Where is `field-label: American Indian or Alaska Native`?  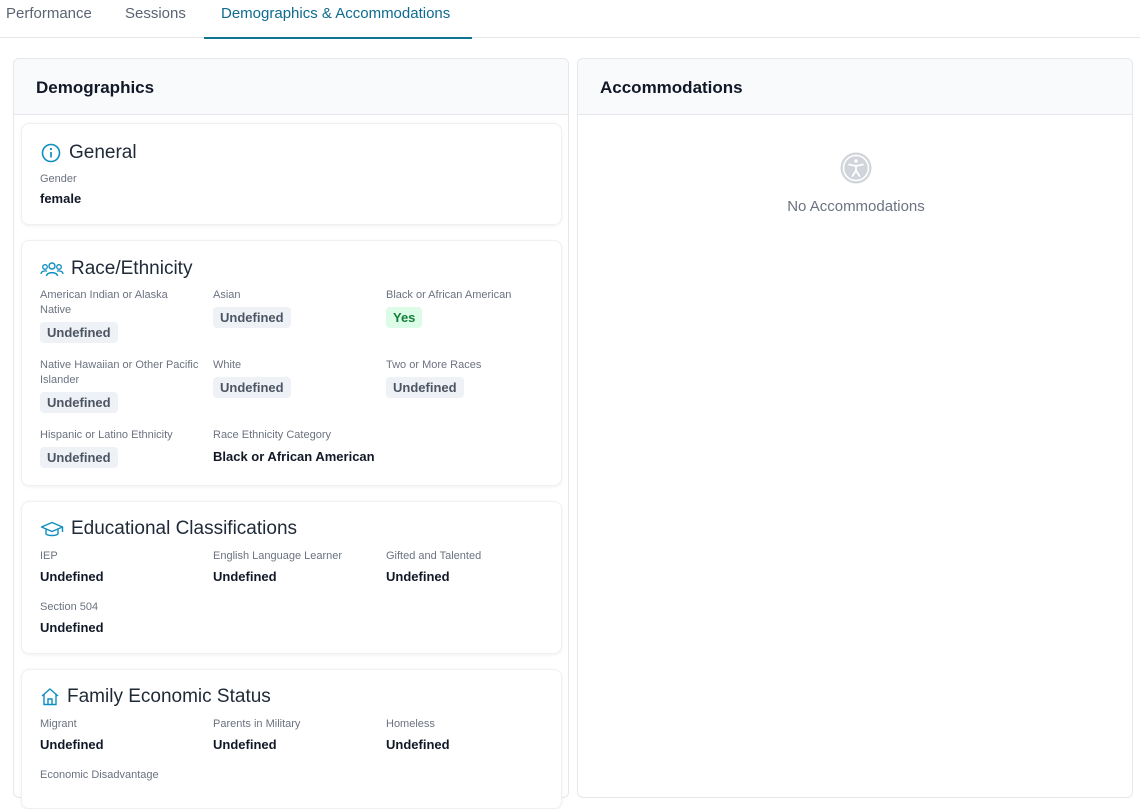
field-label: American Indian or Alaska Native is located at coordinates (104, 302).